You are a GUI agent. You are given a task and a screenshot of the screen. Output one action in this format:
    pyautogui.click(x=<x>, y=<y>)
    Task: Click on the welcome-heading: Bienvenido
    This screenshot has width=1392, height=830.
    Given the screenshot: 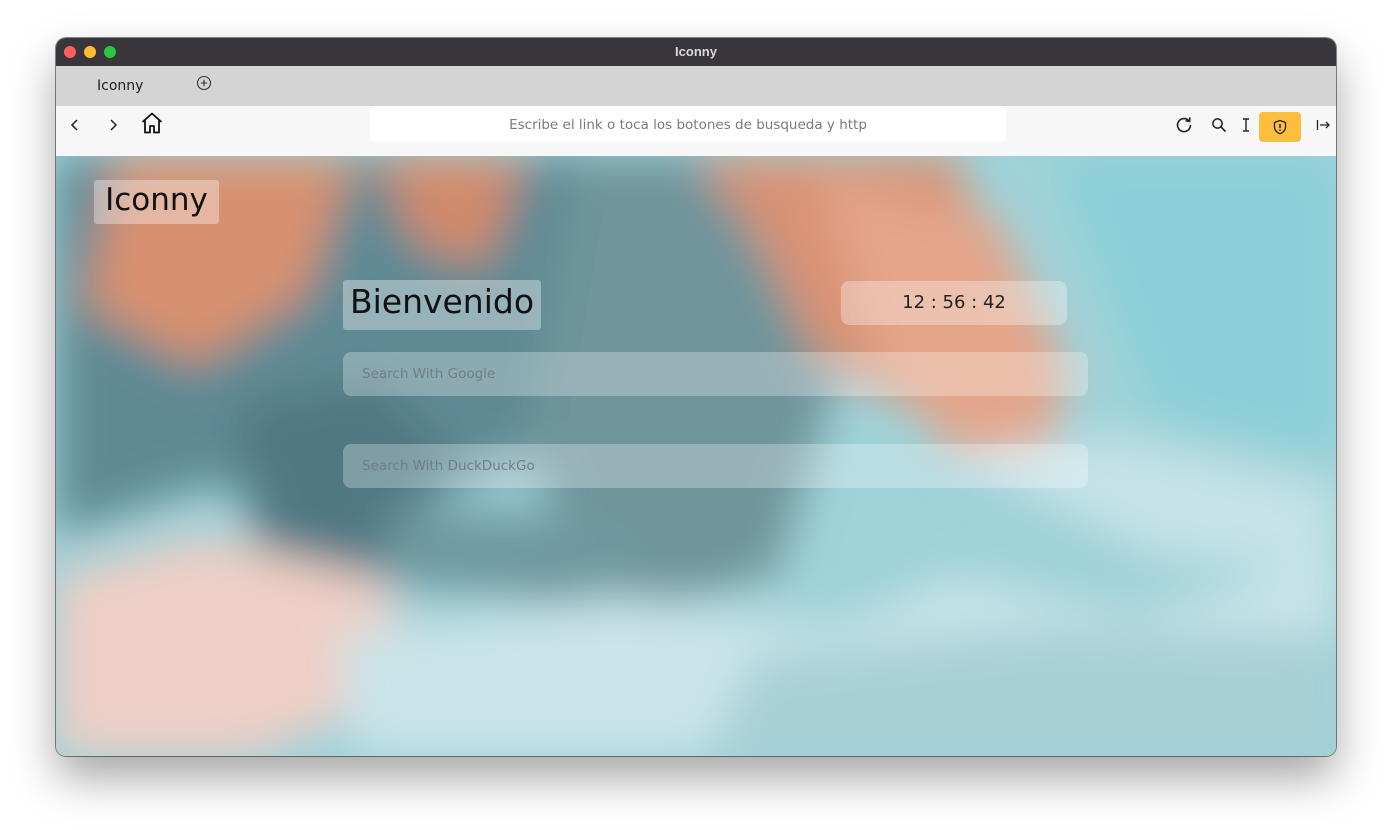 What is the action you would take?
    pyautogui.click(x=442, y=305)
    